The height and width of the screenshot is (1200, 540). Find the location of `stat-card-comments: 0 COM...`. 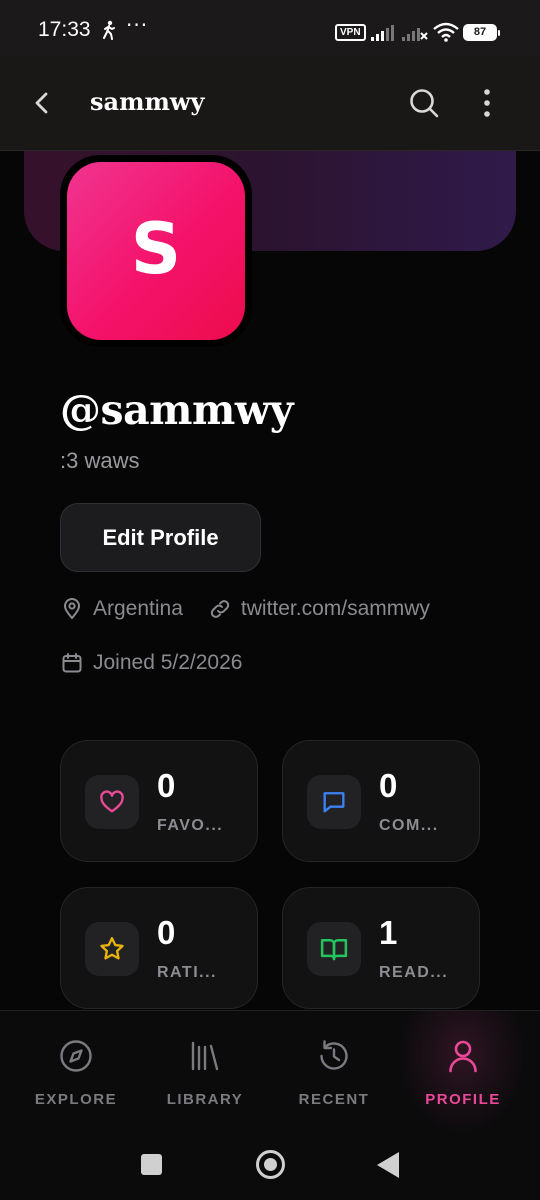

stat-card-comments: 0 COM... is located at coordinates (381, 801).